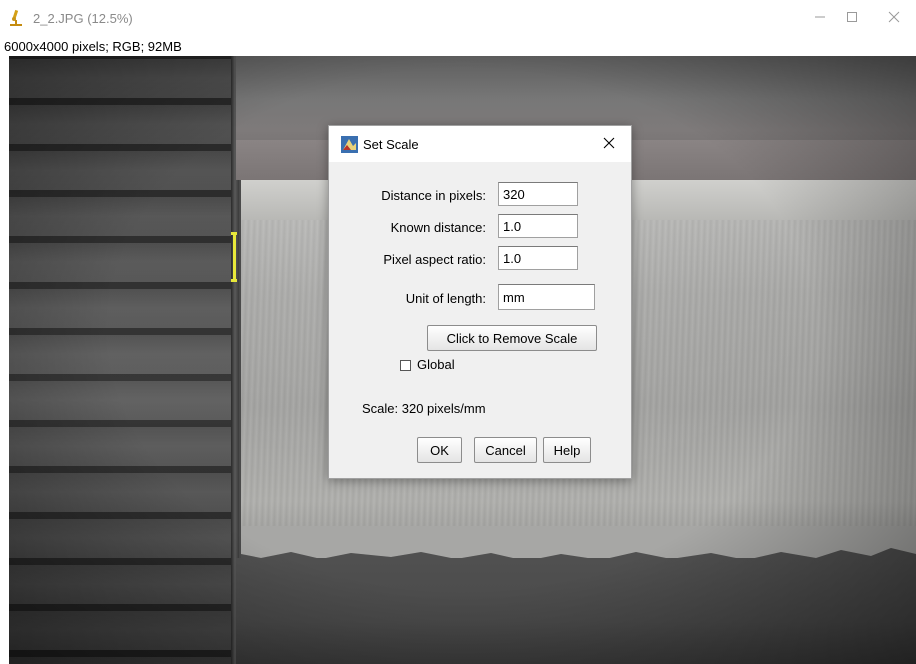 This screenshot has width=916, height=664. What do you see at coordinates (405, 365) in the screenshot?
I see `global-checkbox` at bounding box center [405, 365].